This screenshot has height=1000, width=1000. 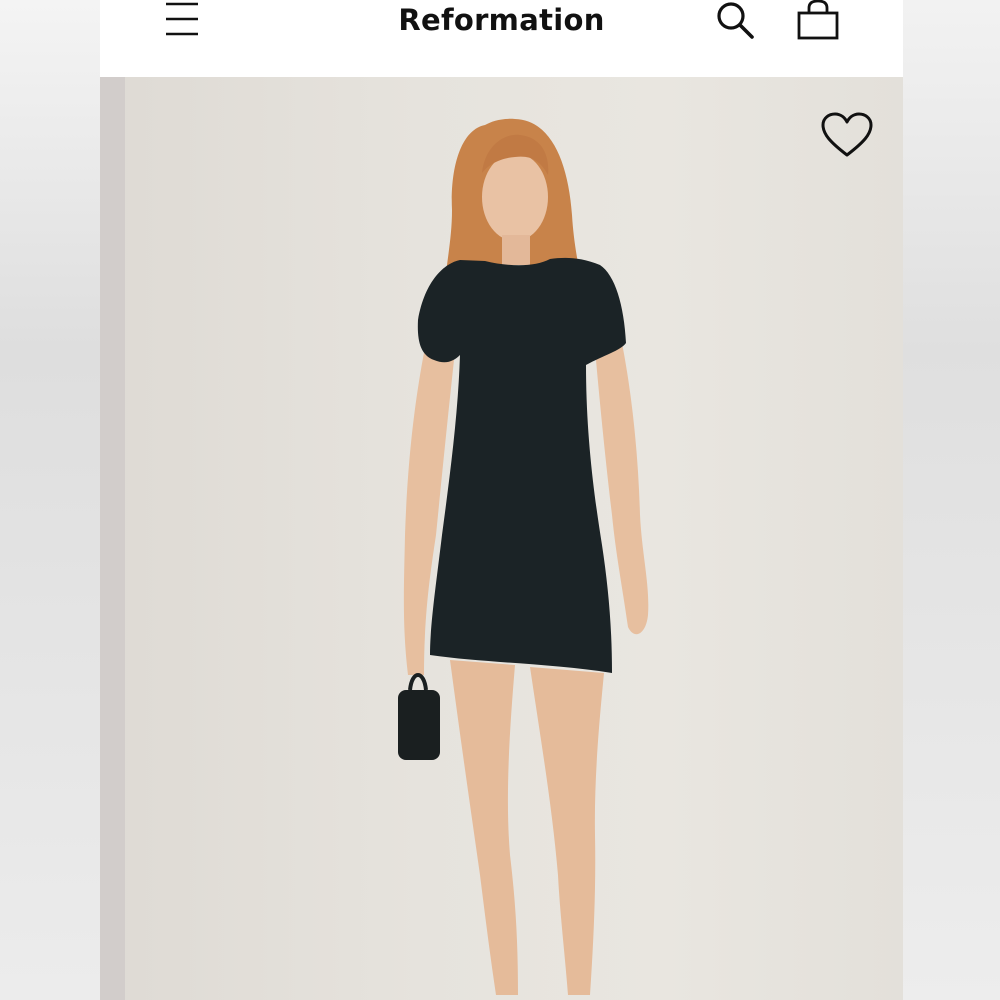 What do you see at coordinates (847, 136) in the screenshot?
I see `heart-outline-icon` at bounding box center [847, 136].